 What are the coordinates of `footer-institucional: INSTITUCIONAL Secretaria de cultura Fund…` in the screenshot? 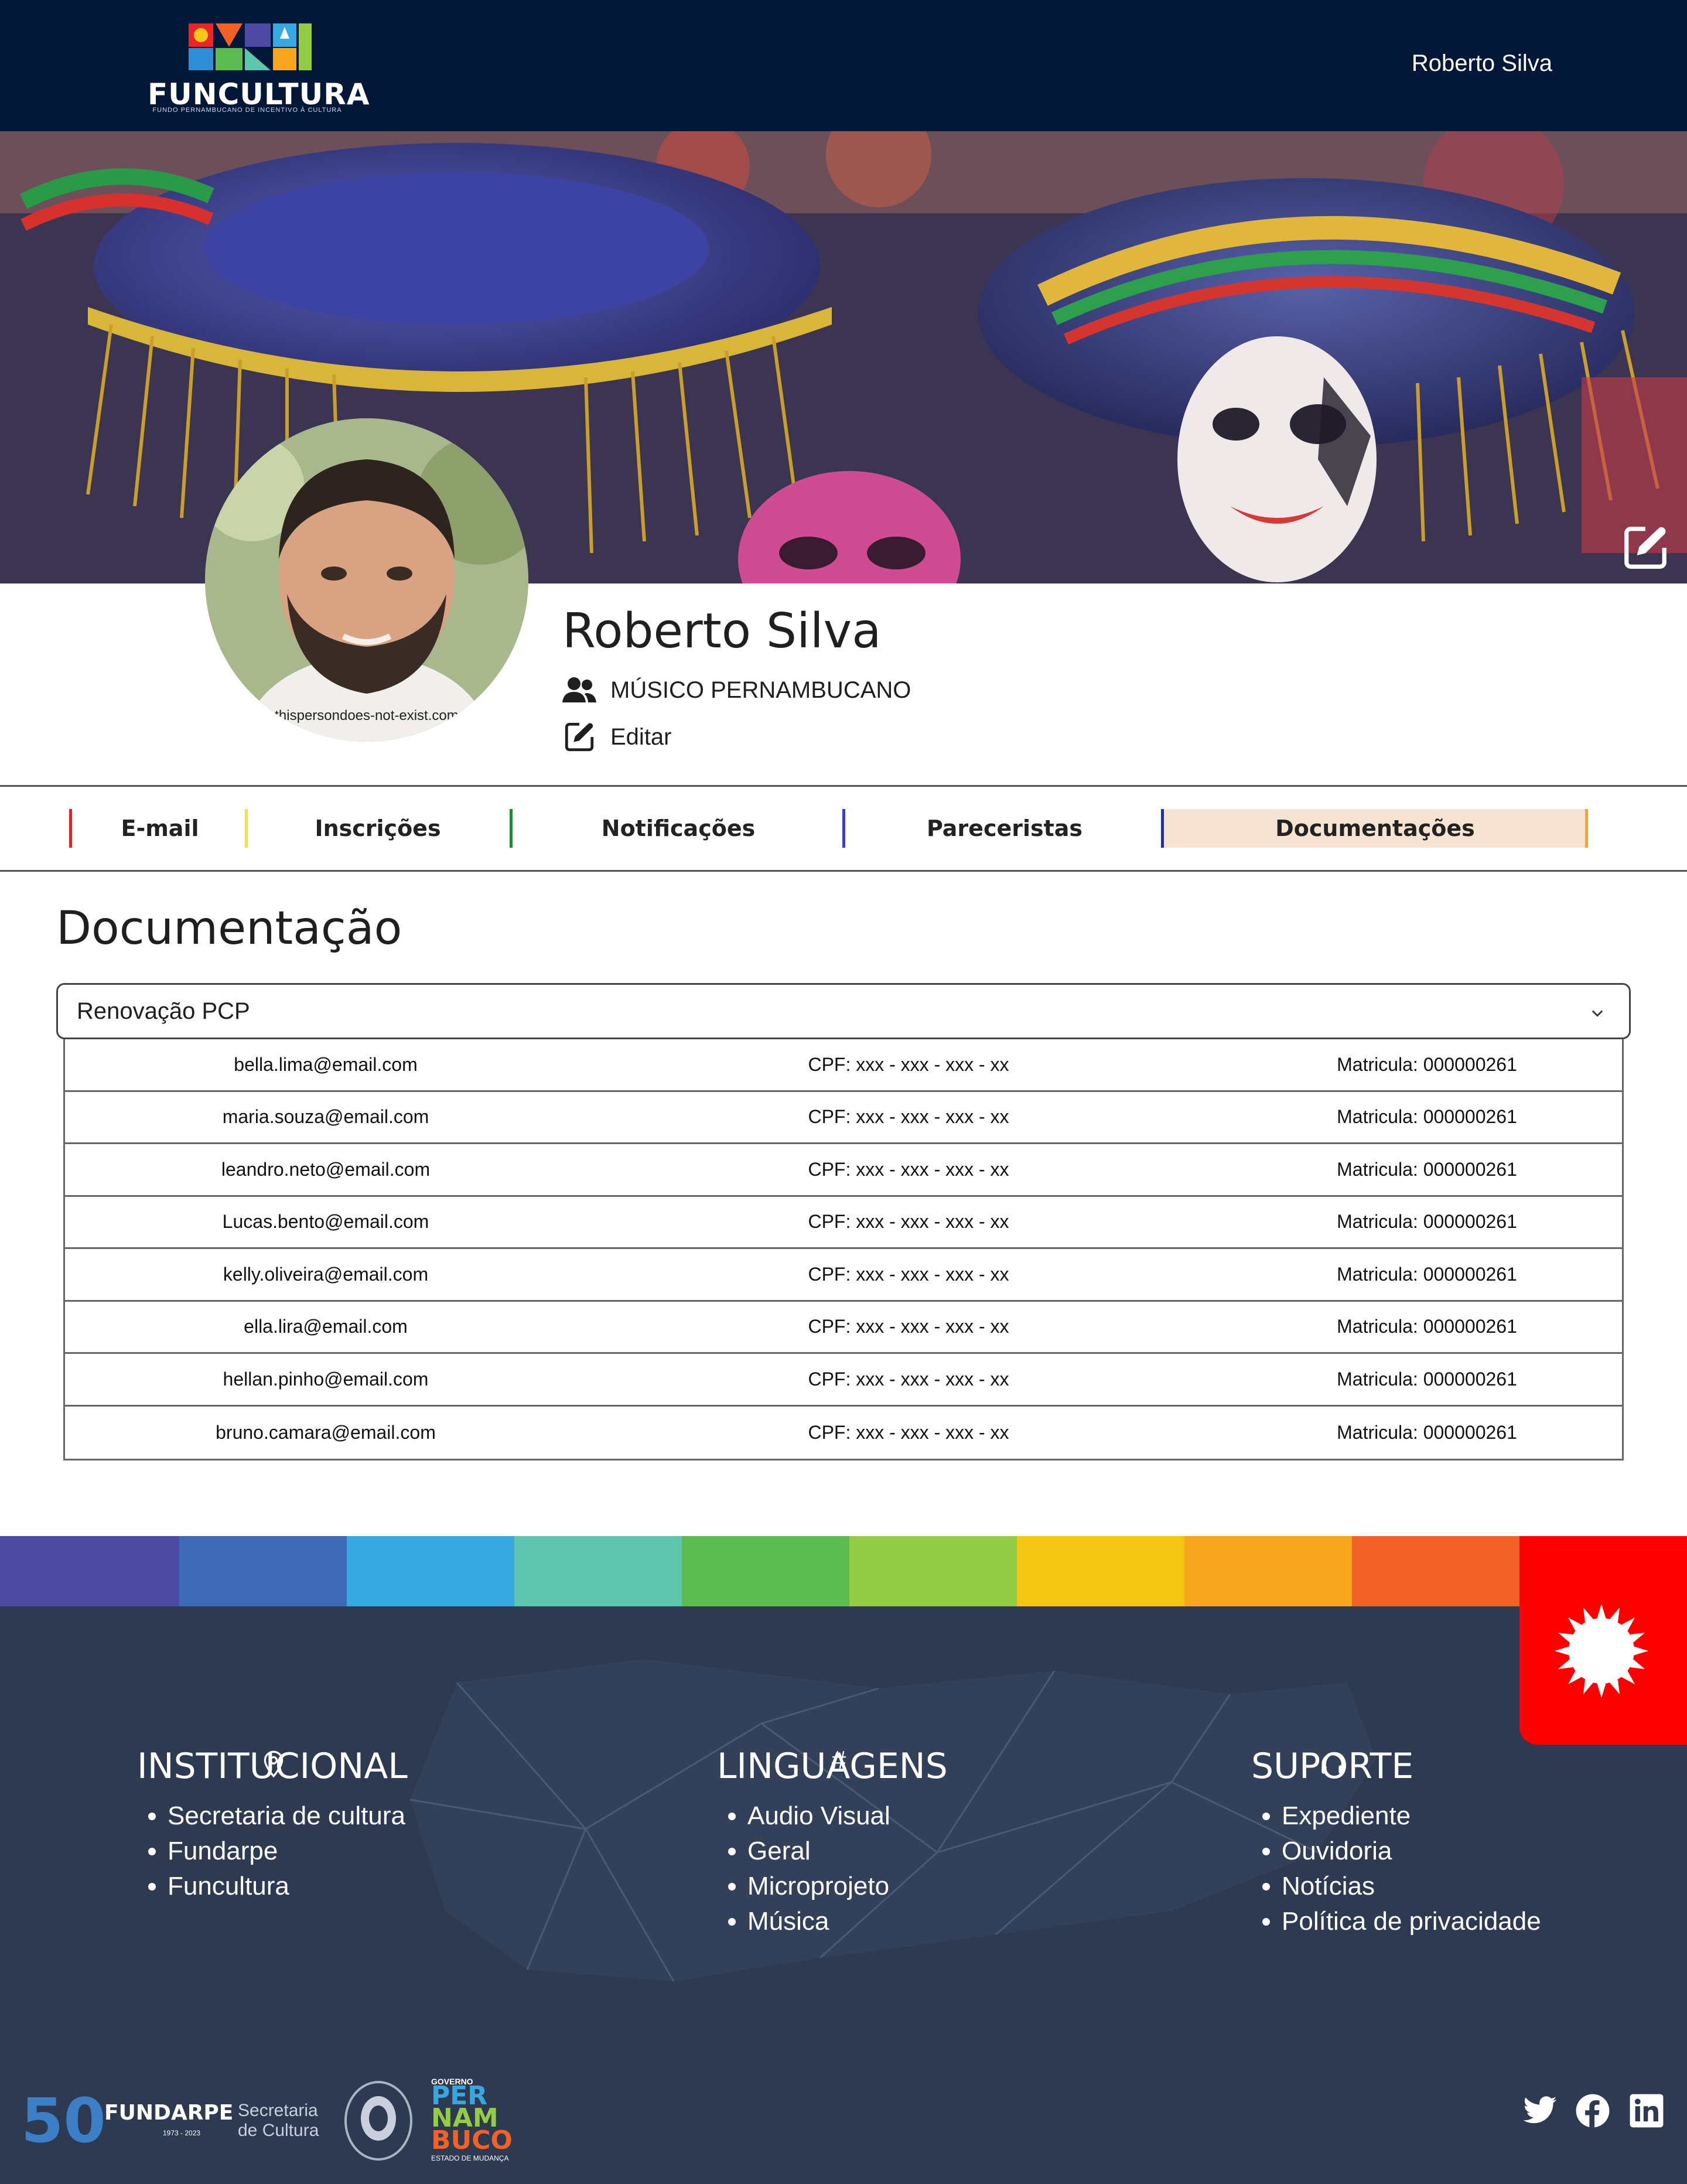 It's located at (272, 1825).